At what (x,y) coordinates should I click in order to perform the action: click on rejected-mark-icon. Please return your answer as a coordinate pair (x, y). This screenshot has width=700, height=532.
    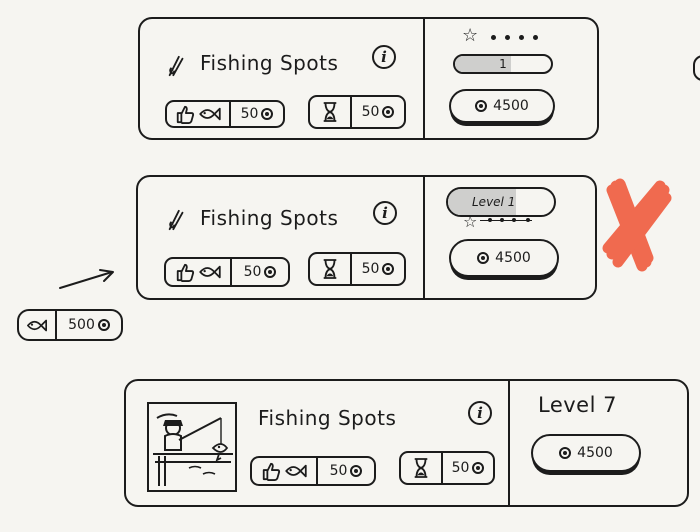
    Looking at the image, I should click on (637, 225).